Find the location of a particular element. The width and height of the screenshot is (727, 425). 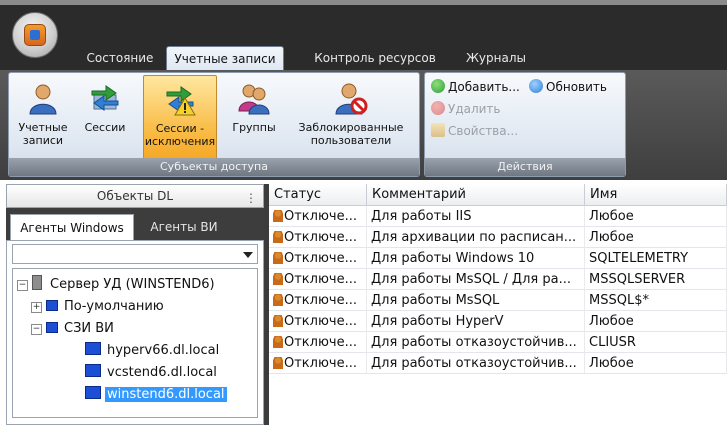

tree-node-default: + По-умолчанию is located at coordinates (98, 307).